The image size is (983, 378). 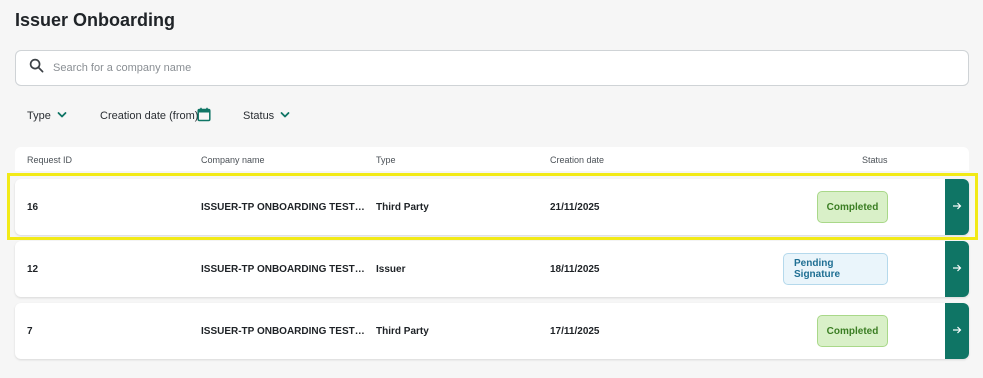 I want to click on creation-date-label: Creation date (from), so click(x=149, y=116).